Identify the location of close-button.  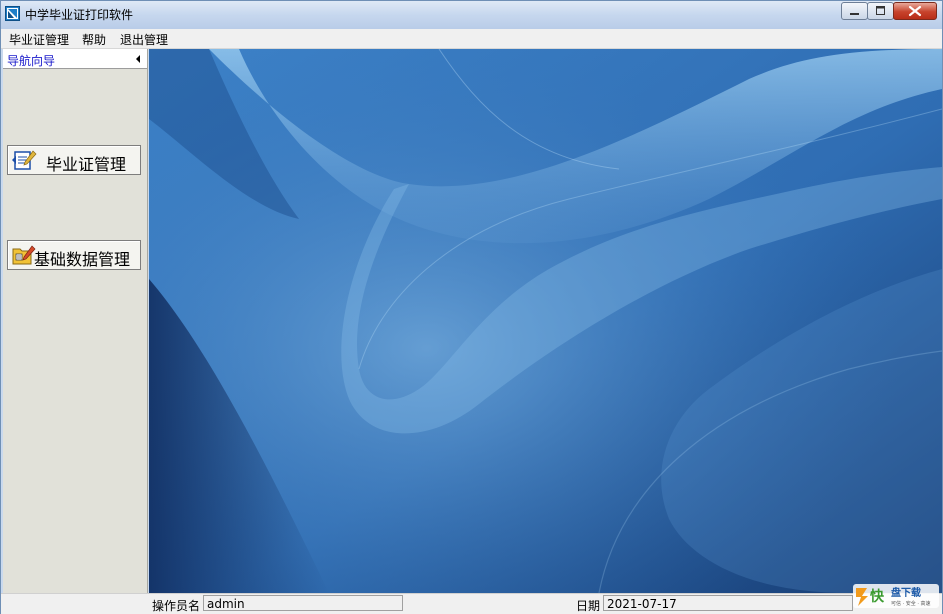
(915, 11).